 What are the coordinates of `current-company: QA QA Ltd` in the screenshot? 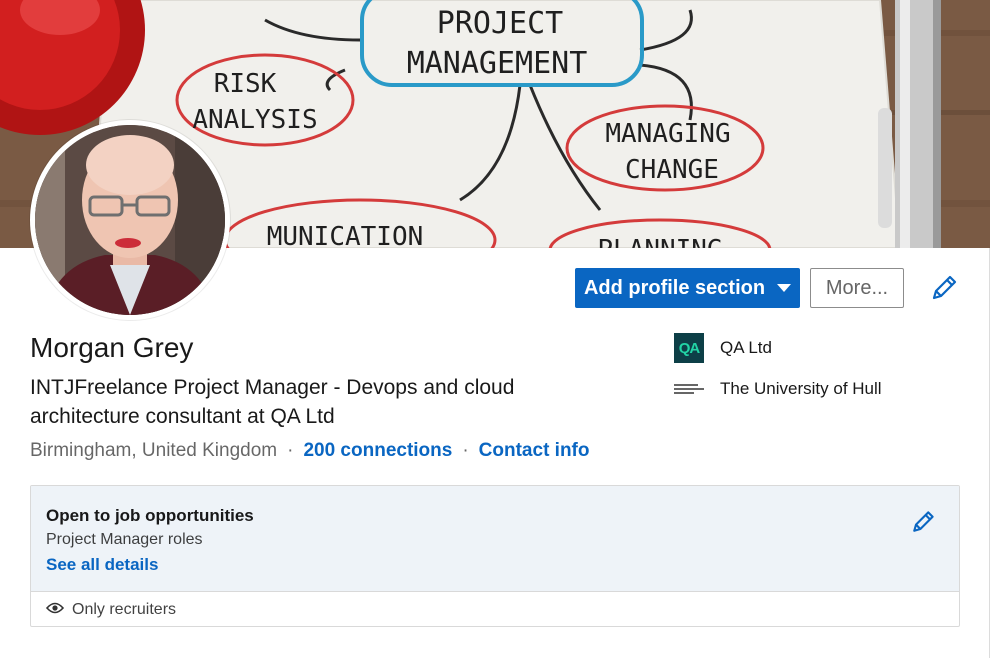 It's located at (723, 348).